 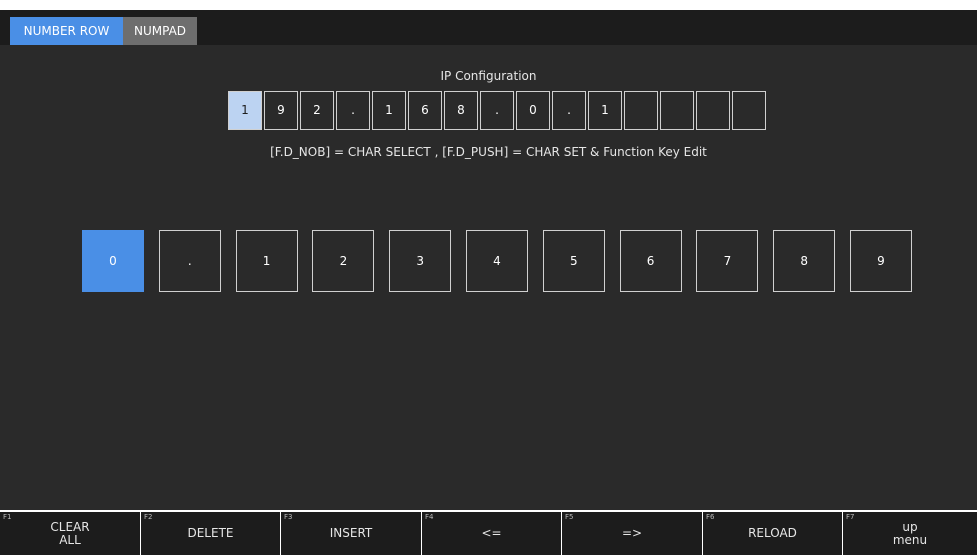 What do you see at coordinates (804, 261) in the screenshot?
I see `char-key-8: 8` at bounding box center [804, 261].